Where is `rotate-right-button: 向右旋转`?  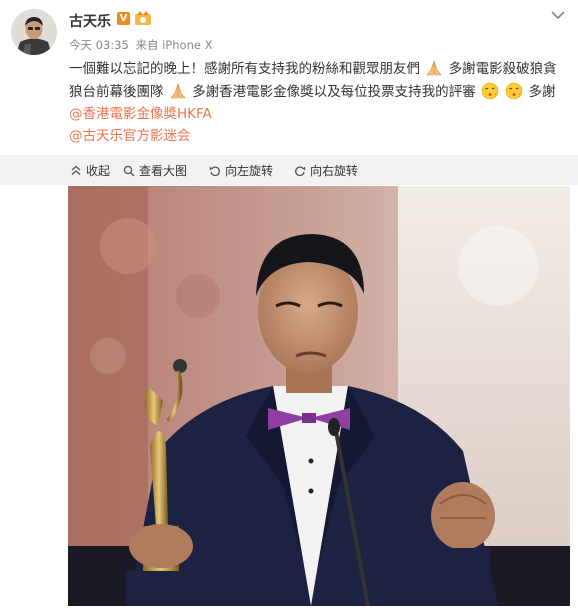 rotate-right-button: 向右旋转 is located at coordinates (326, 170).